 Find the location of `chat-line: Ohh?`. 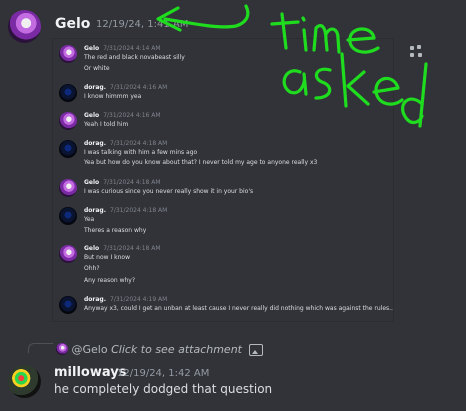

chat-line: Ohh? is located at coordinates (92, 268).